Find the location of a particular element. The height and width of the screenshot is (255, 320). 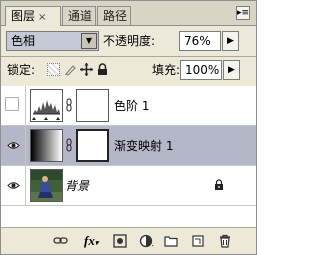

fill-input: 100% is located at coordinates (201, 70).